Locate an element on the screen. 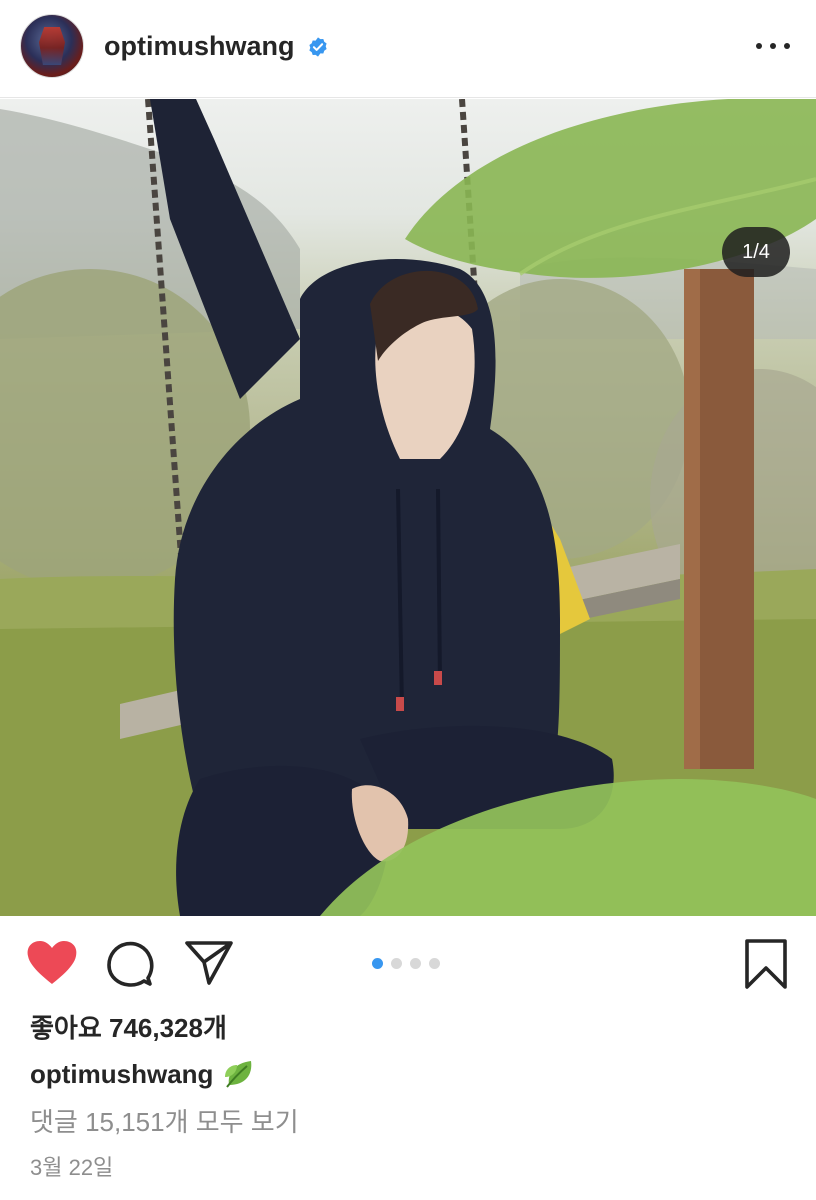  heart-icon is located at coordinates (52, 963).